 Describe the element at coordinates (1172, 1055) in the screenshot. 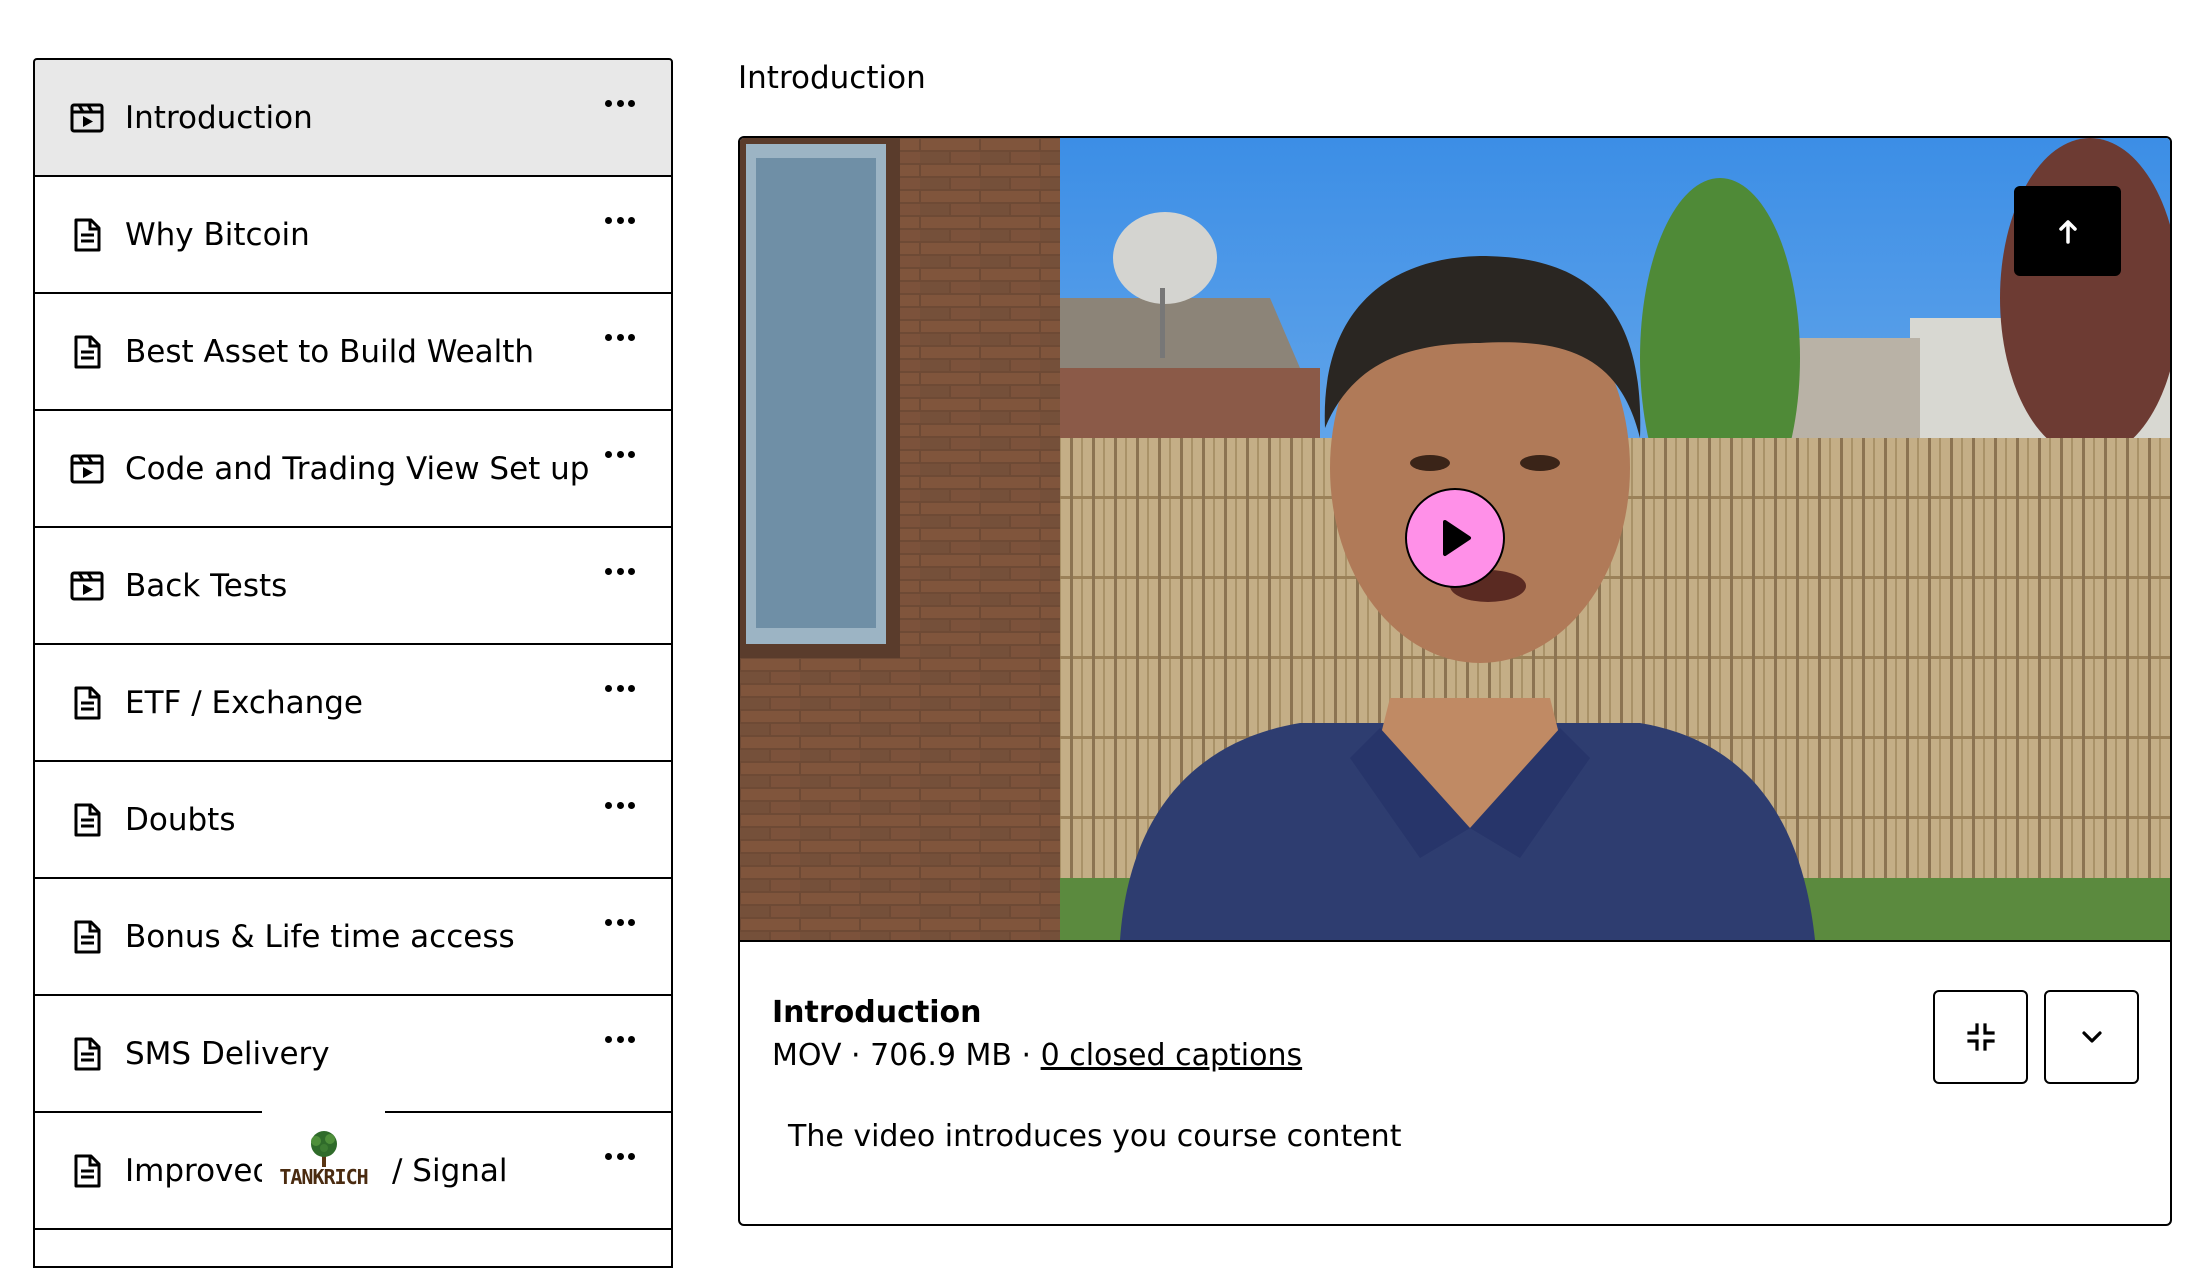

I see `closed-captions-link: 0 closed captions` at that location.